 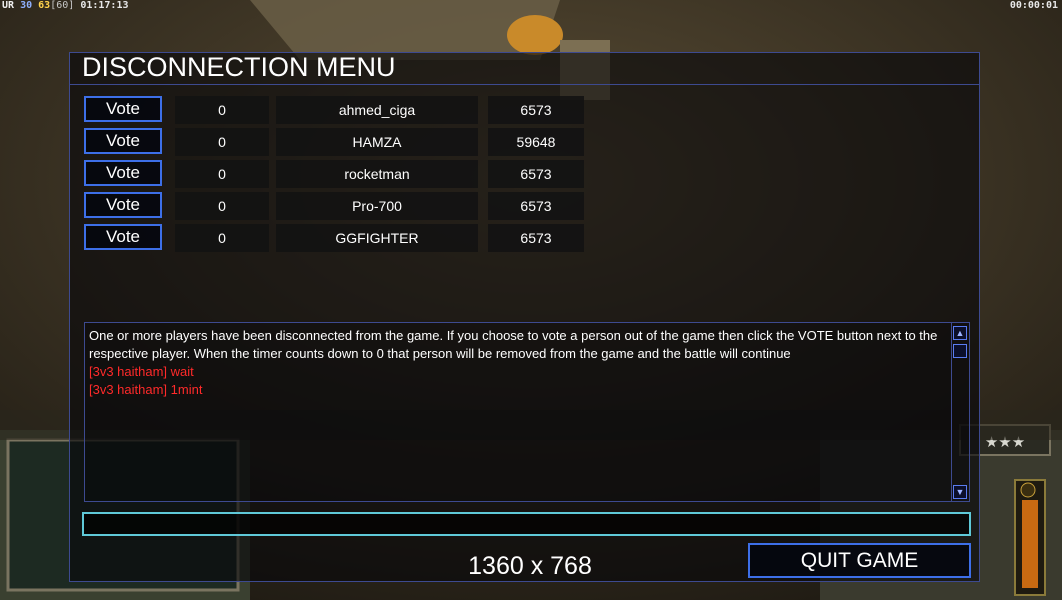 I want to click on player-name: Pro-700, so click(x=377, y=206).